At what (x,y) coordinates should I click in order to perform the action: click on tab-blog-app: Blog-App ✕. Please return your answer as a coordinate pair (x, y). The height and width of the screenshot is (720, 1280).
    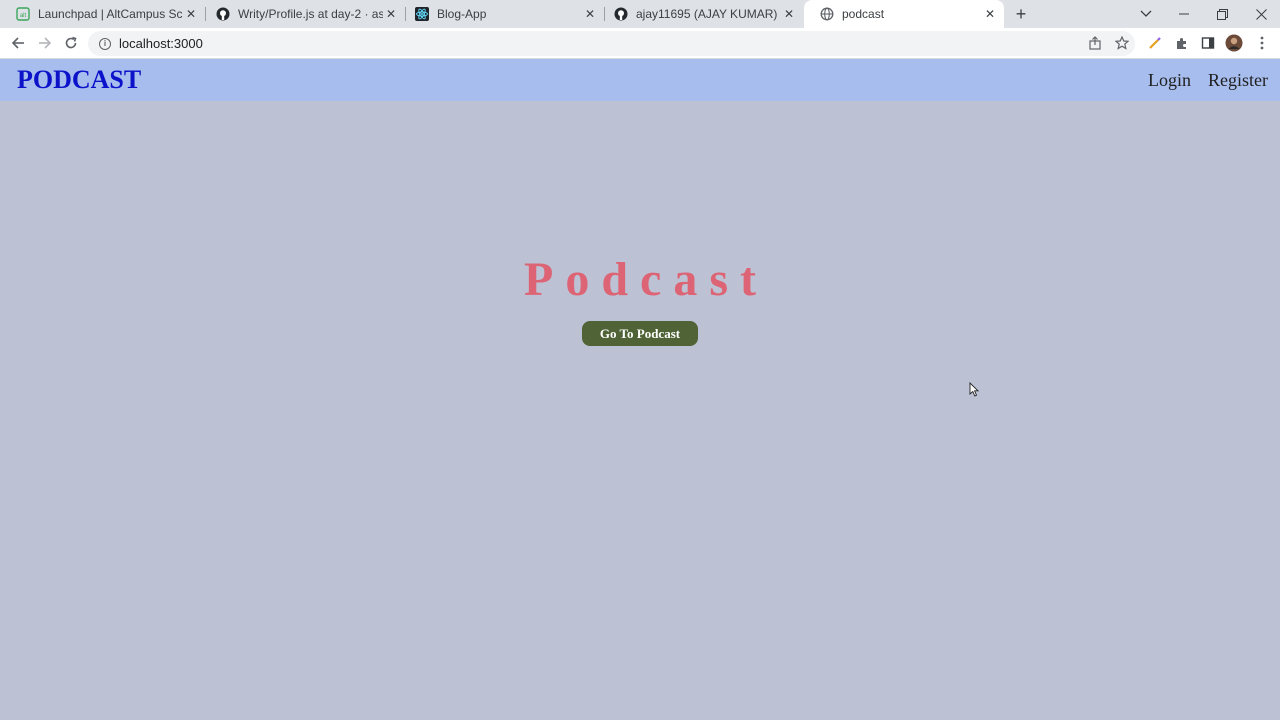
    Looking at the image, I should click on (501, 14).